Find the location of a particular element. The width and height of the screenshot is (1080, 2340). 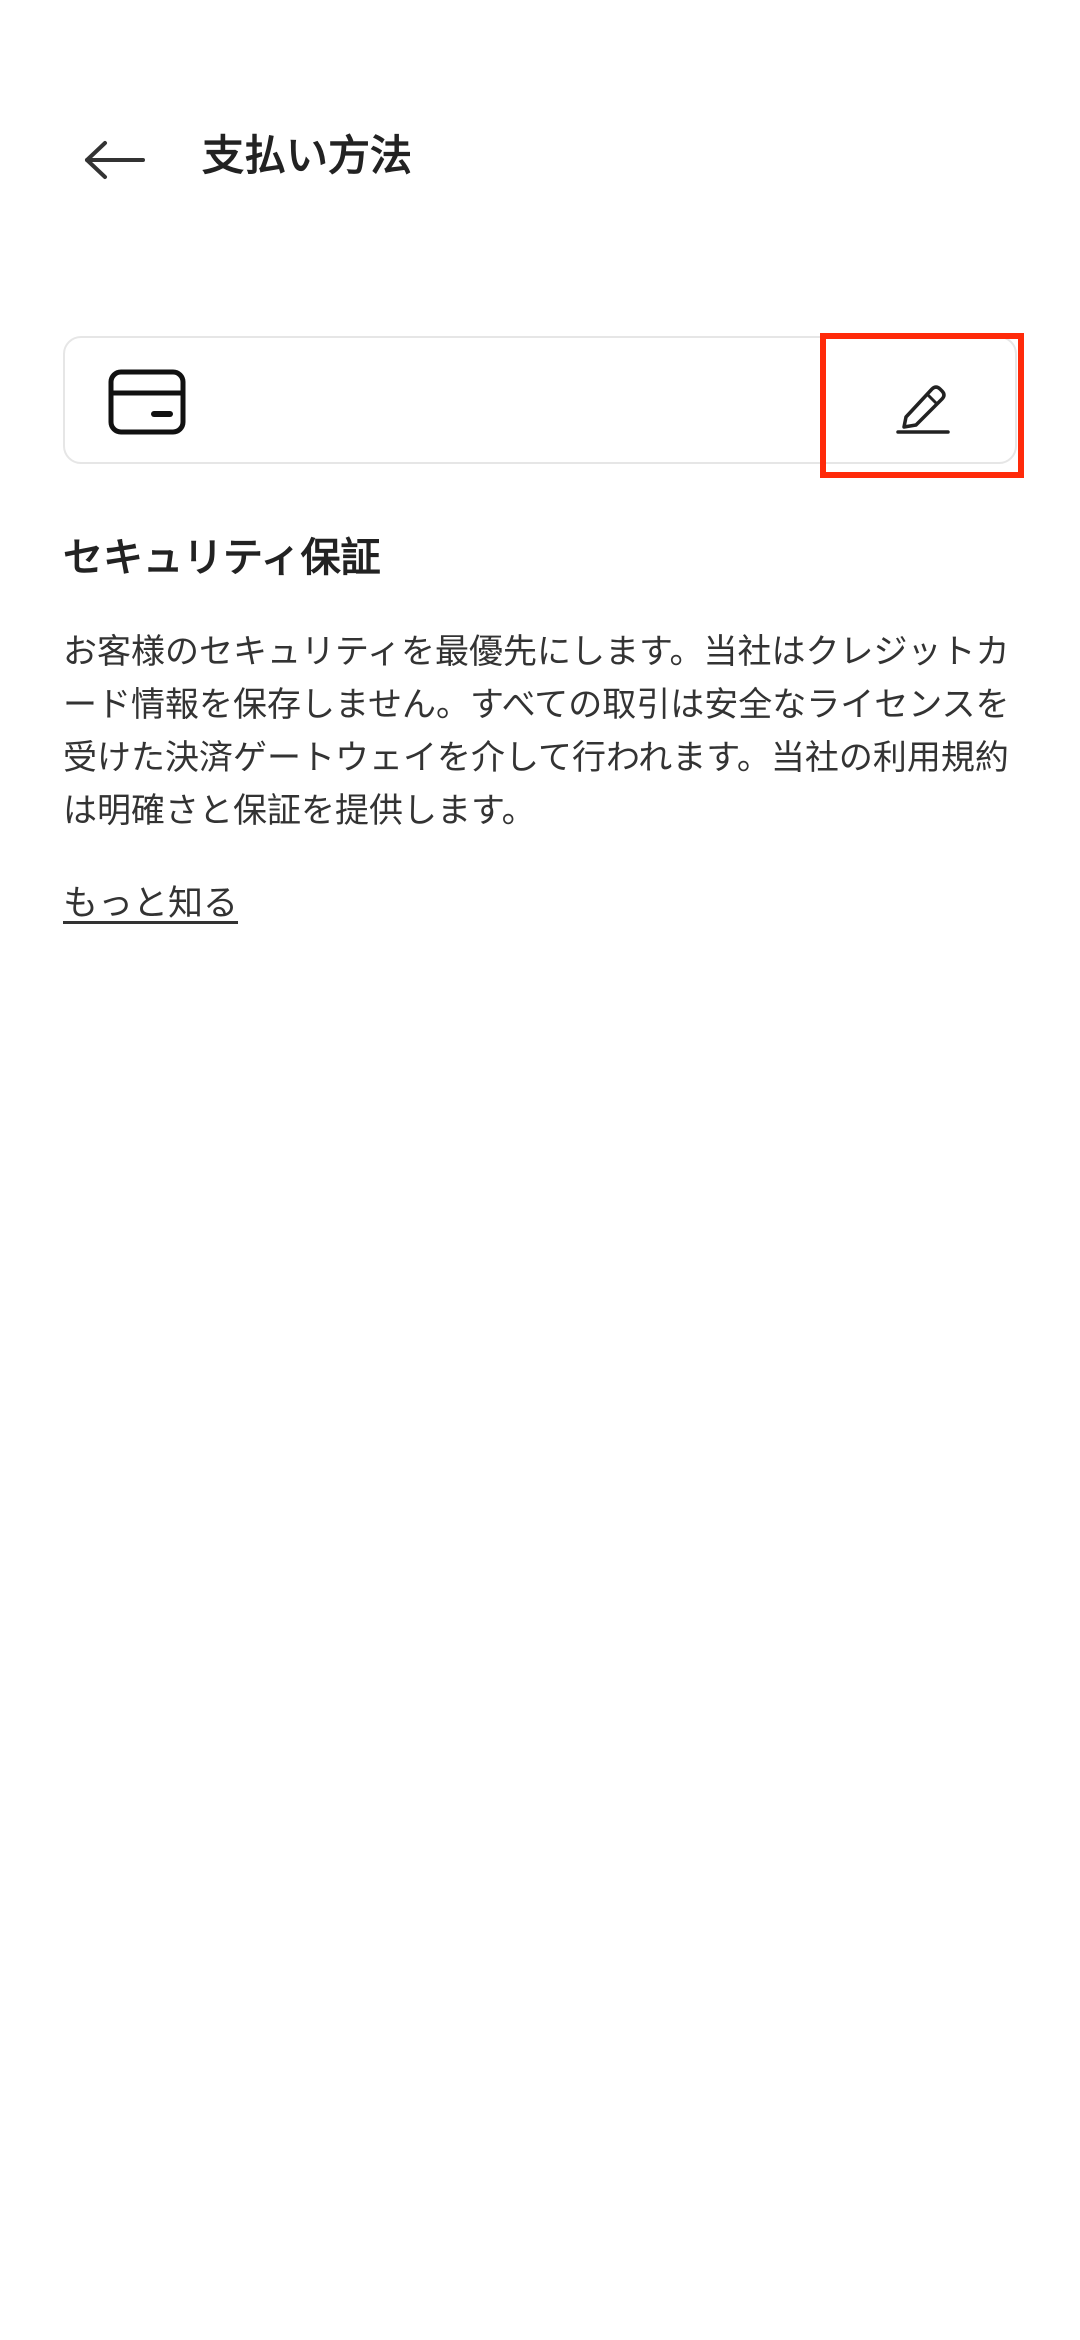

arrow-left-icon is located at coordinates (115, 160).